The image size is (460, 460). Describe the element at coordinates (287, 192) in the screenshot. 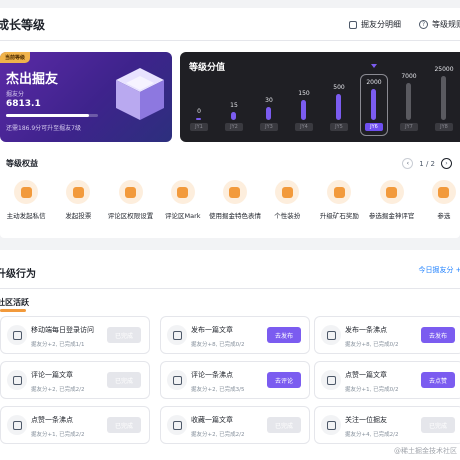

I see `shirt-icon` at that location.